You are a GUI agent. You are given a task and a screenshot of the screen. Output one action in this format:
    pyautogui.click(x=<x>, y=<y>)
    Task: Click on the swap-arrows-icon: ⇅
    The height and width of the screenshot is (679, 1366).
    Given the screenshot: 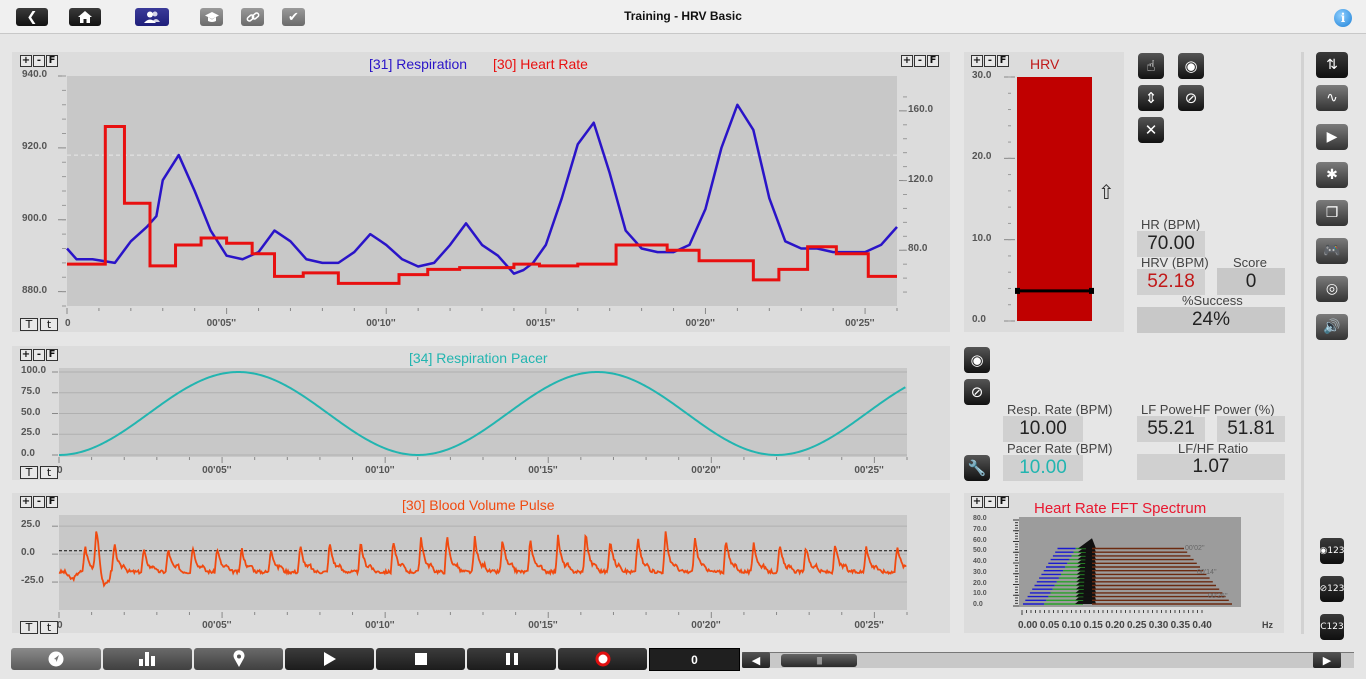 What is the action you would take?
    pyautogui.click(x=1332, y=65)
    